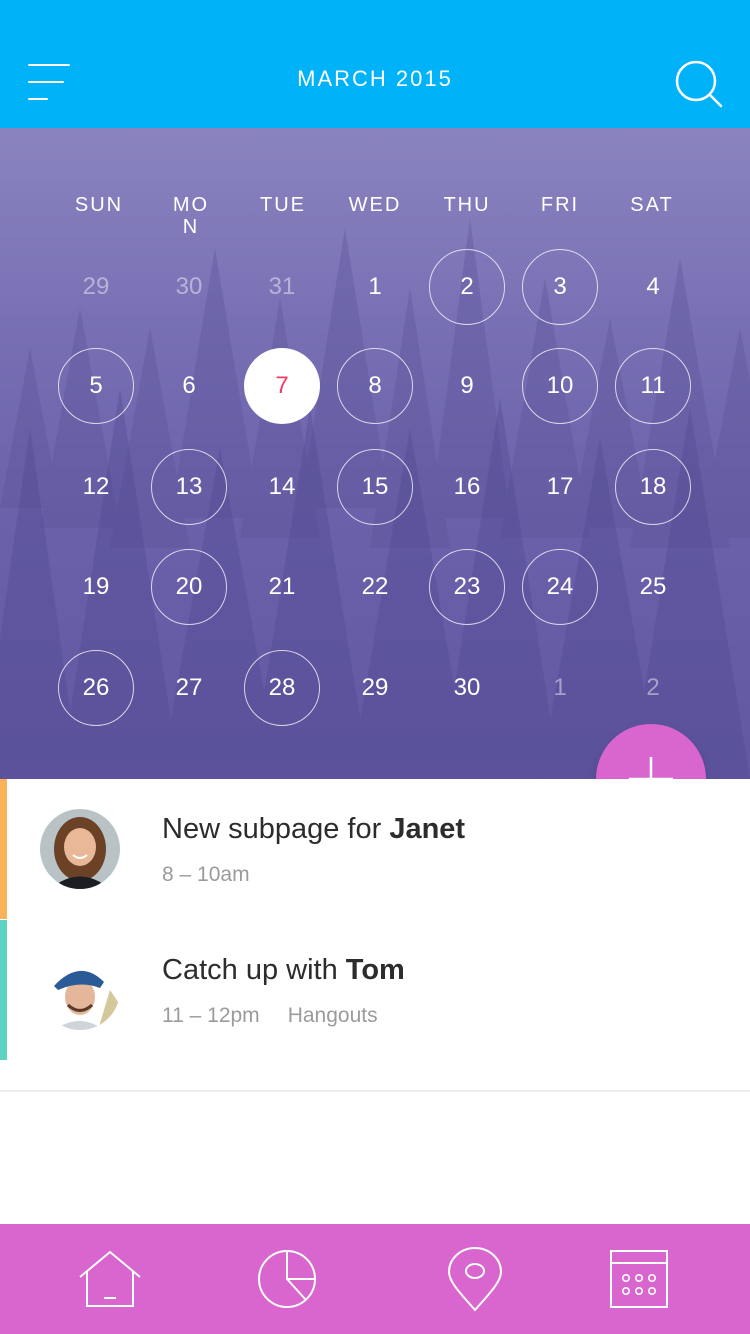  I want to click on calendar-day: 19, so click(96, 587).